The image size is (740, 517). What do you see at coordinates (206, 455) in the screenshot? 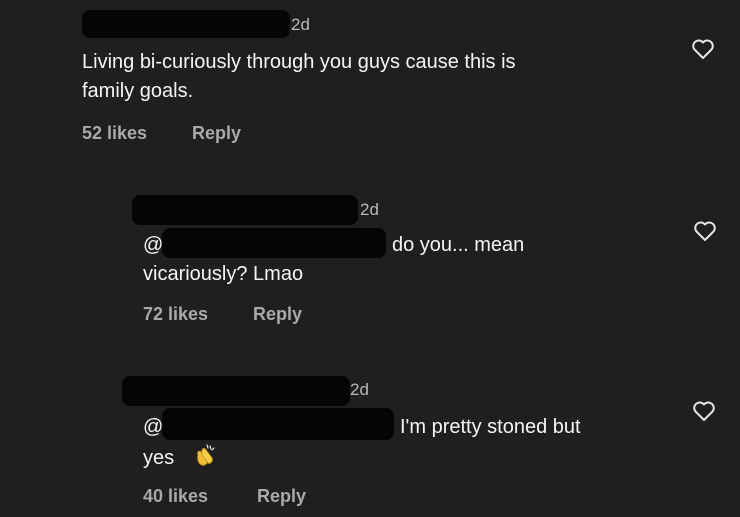
I see `clapping-hands-emoji` at bounding box center [206, 455].